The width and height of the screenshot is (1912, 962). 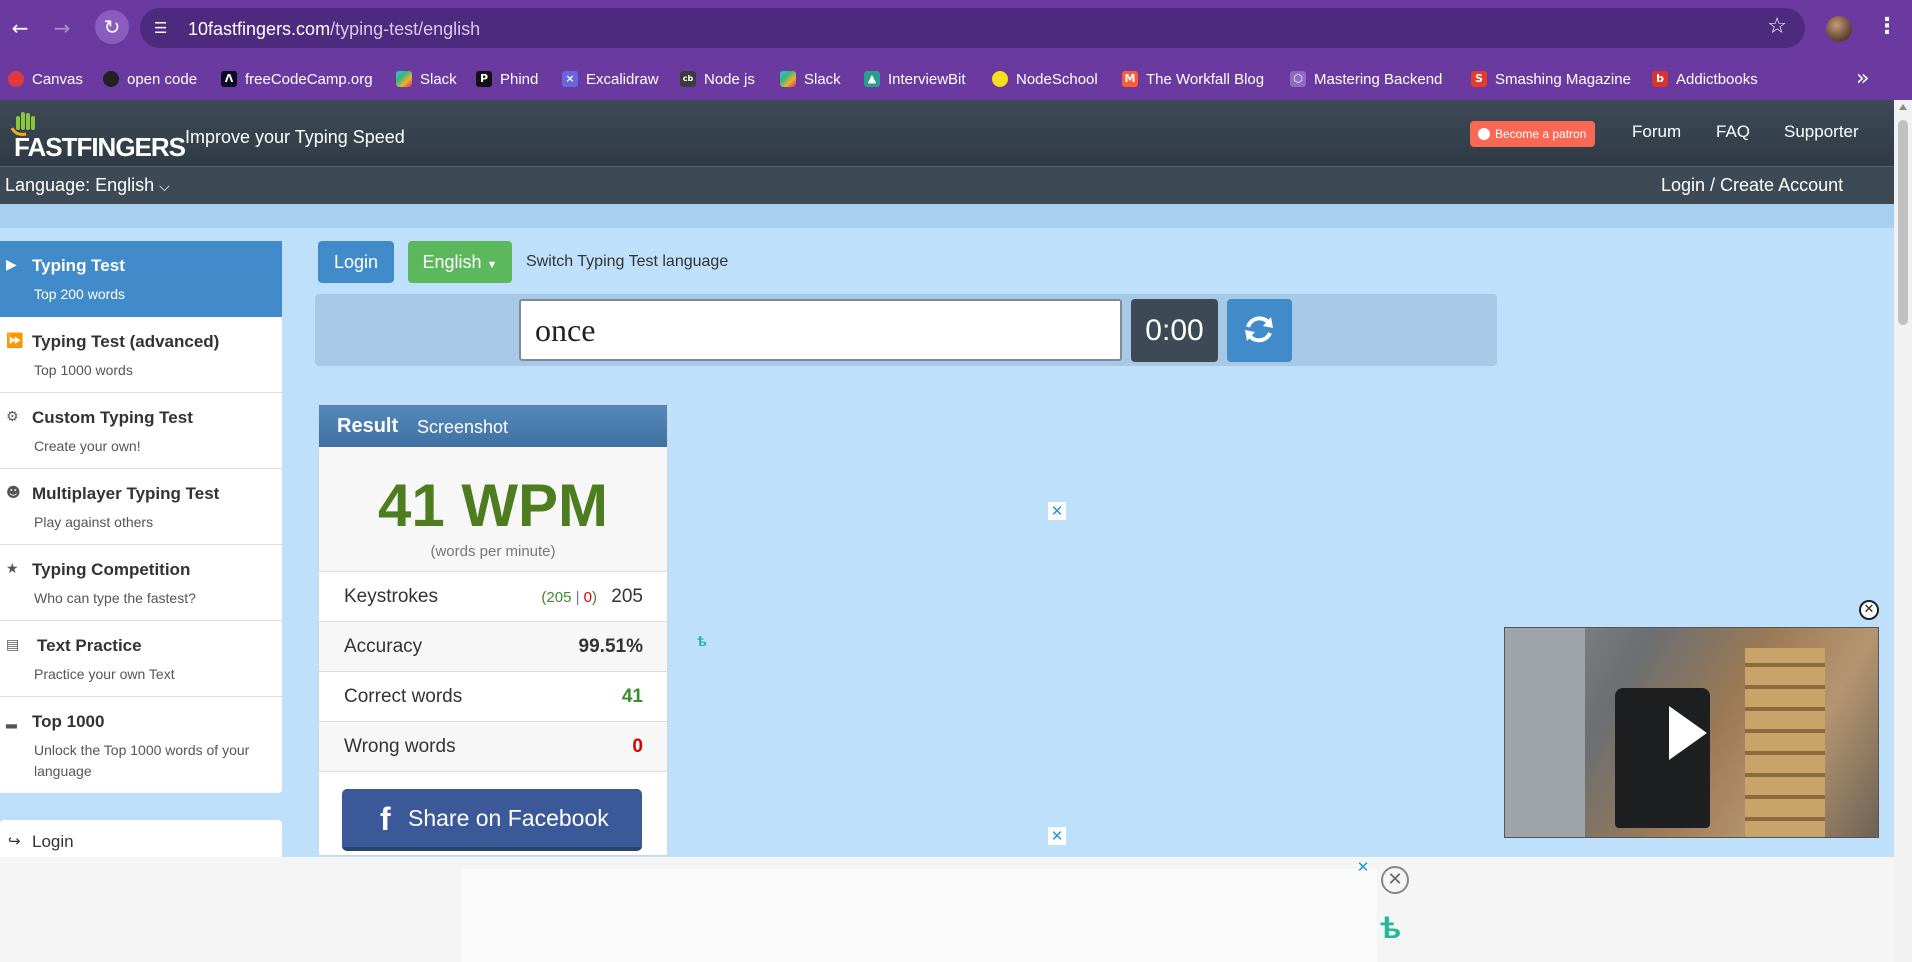 What do you see at coordinates (62, 28) in the screenshot?
I see `forward-icon: →` at bounding box center [62, 28].